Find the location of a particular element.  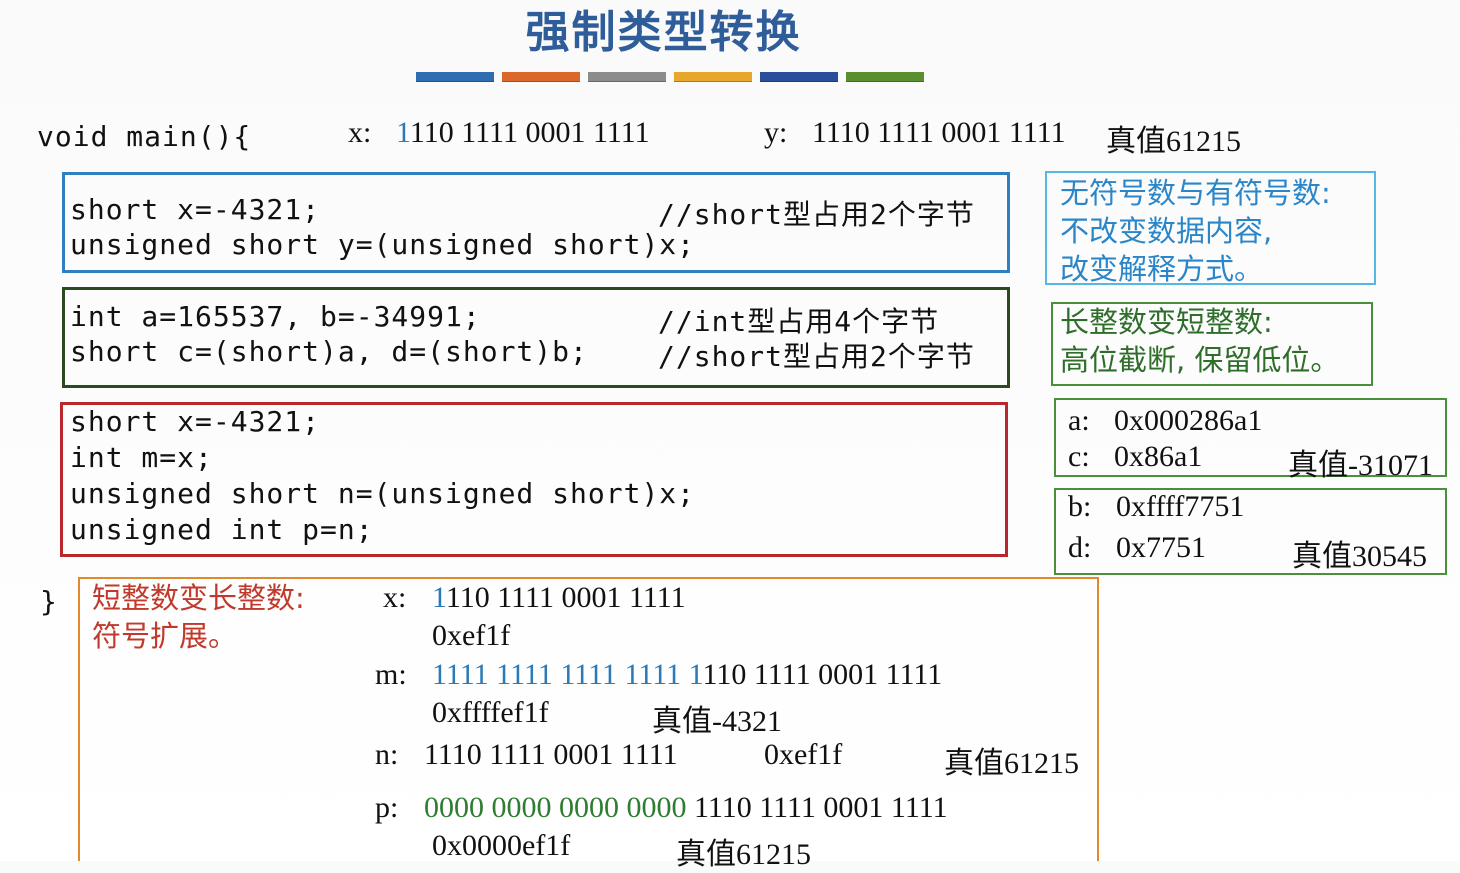

code-line: short c=(short)a, d=(short)b; is located at coordinates (329, 351).